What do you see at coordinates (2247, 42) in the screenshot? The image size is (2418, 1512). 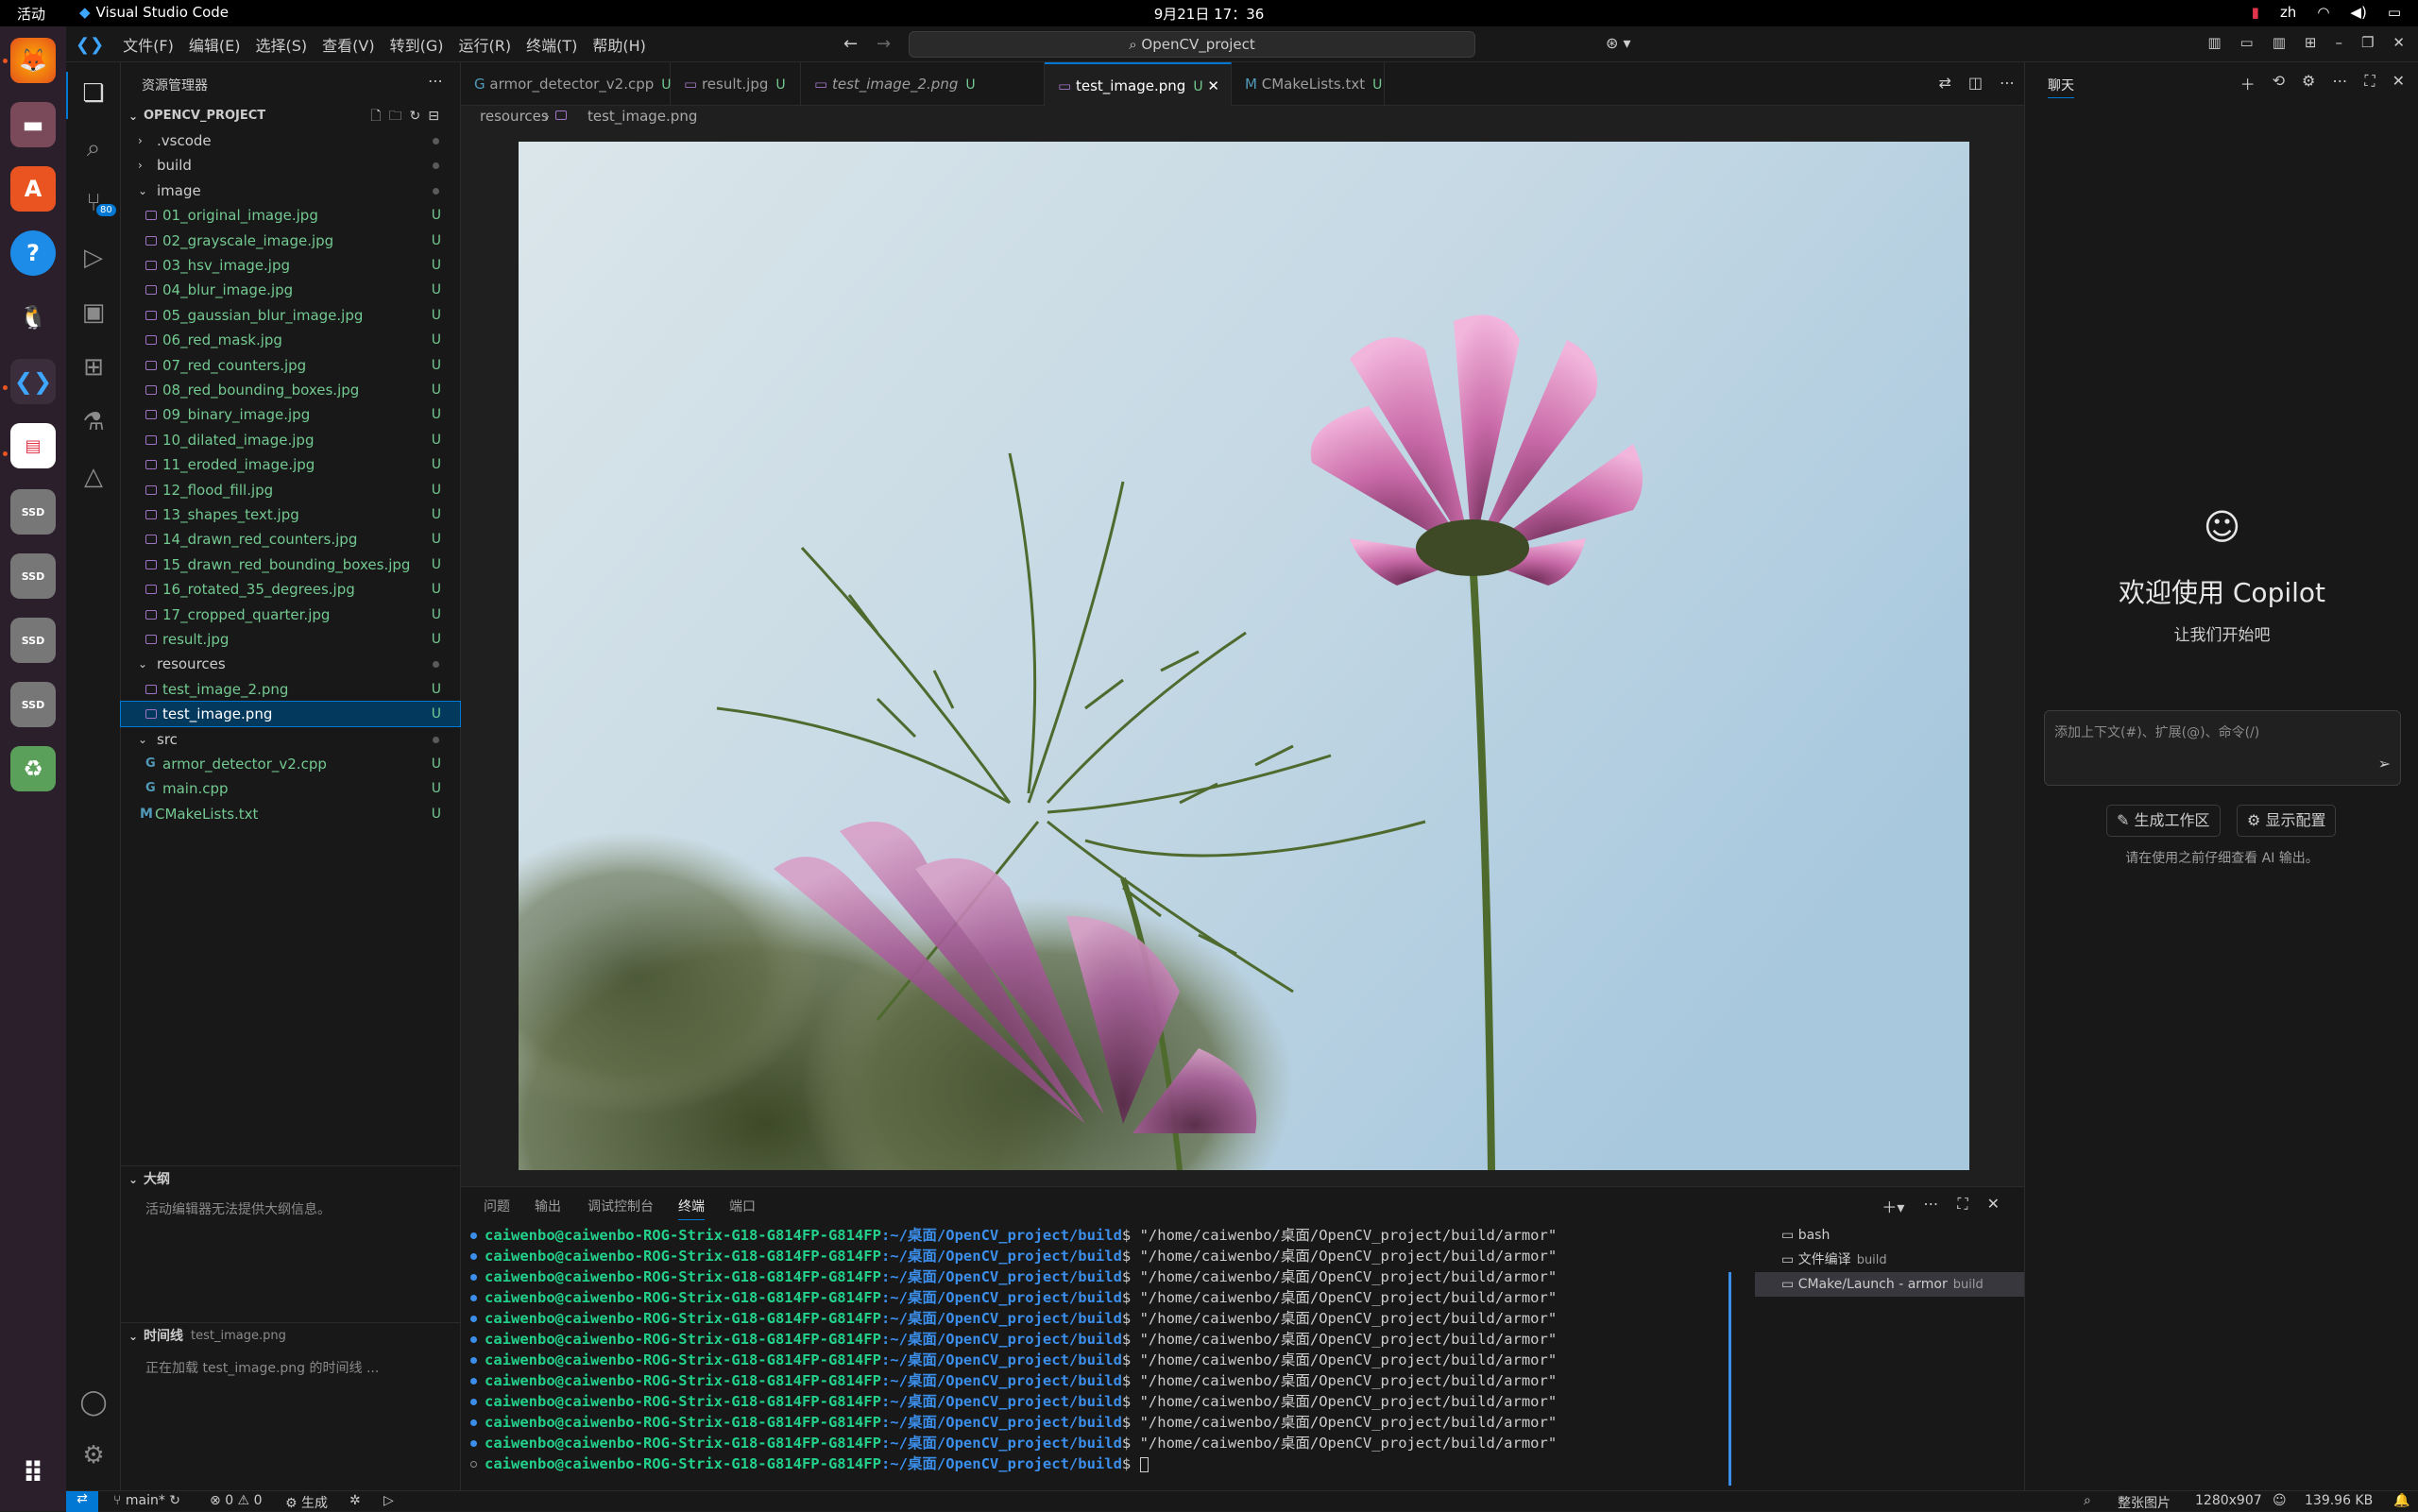 I see `toggle-panel-icon: ▭` at bounding box center [2247, 42].